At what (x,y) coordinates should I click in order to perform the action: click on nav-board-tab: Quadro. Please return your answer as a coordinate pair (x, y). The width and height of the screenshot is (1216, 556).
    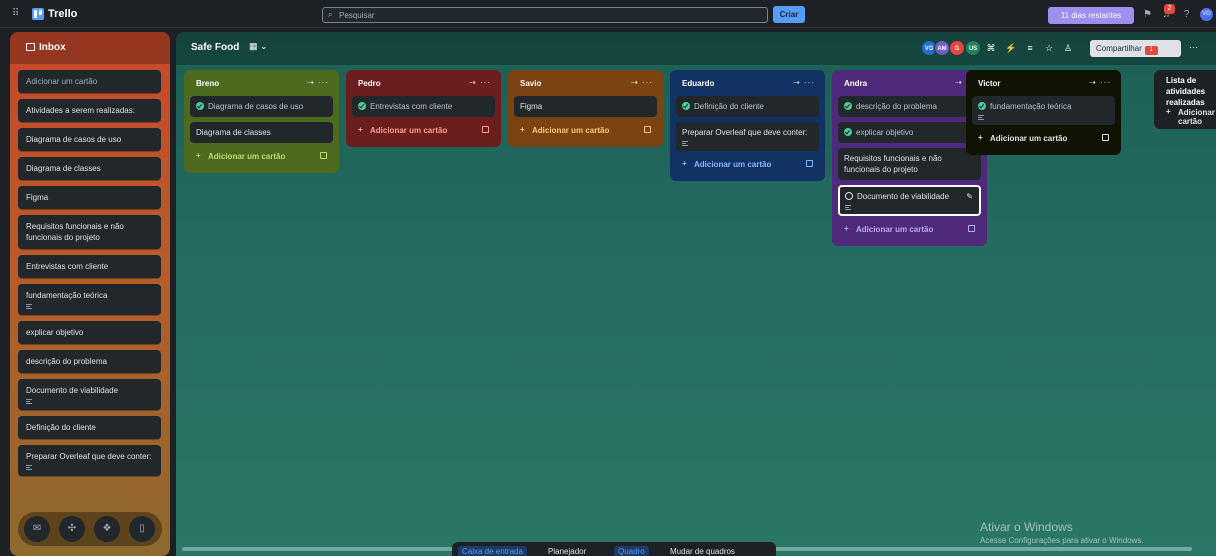
    Looking at the image, I should click on (631, 551).